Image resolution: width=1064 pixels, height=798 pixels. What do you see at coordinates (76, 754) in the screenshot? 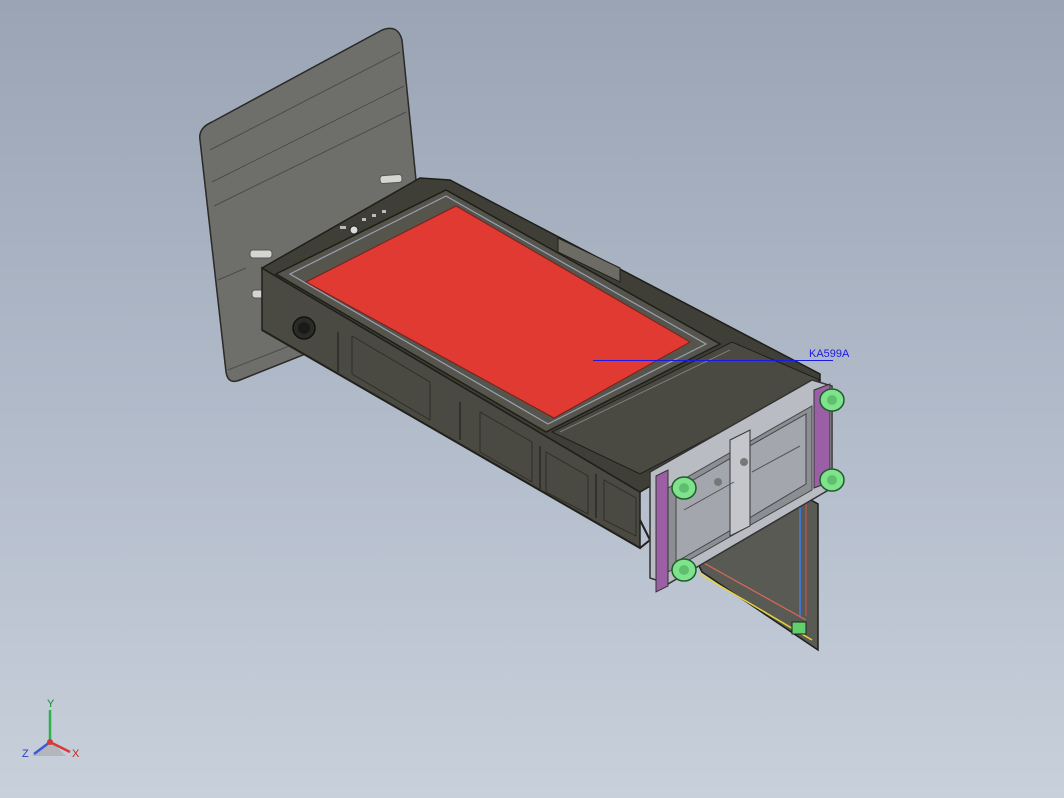
I see `x-axis-label: X` at bounding box center [76, 754].